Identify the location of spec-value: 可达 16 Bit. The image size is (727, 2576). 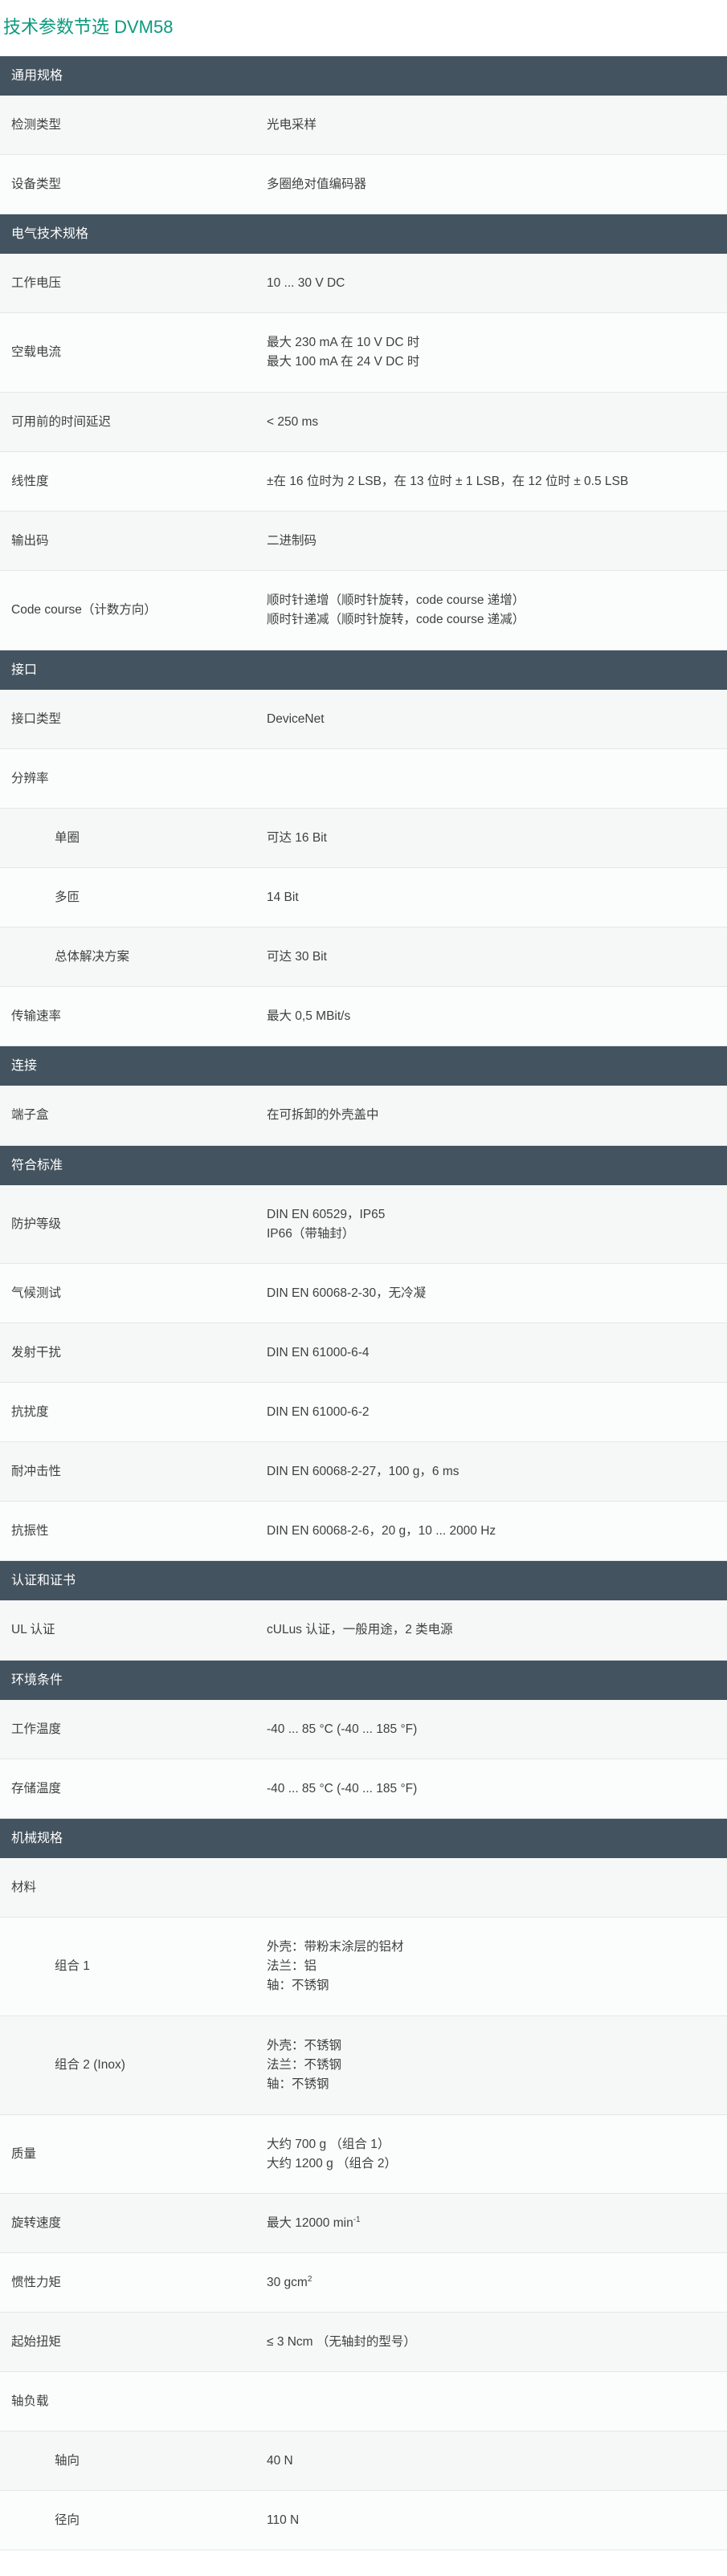
(297, 837).